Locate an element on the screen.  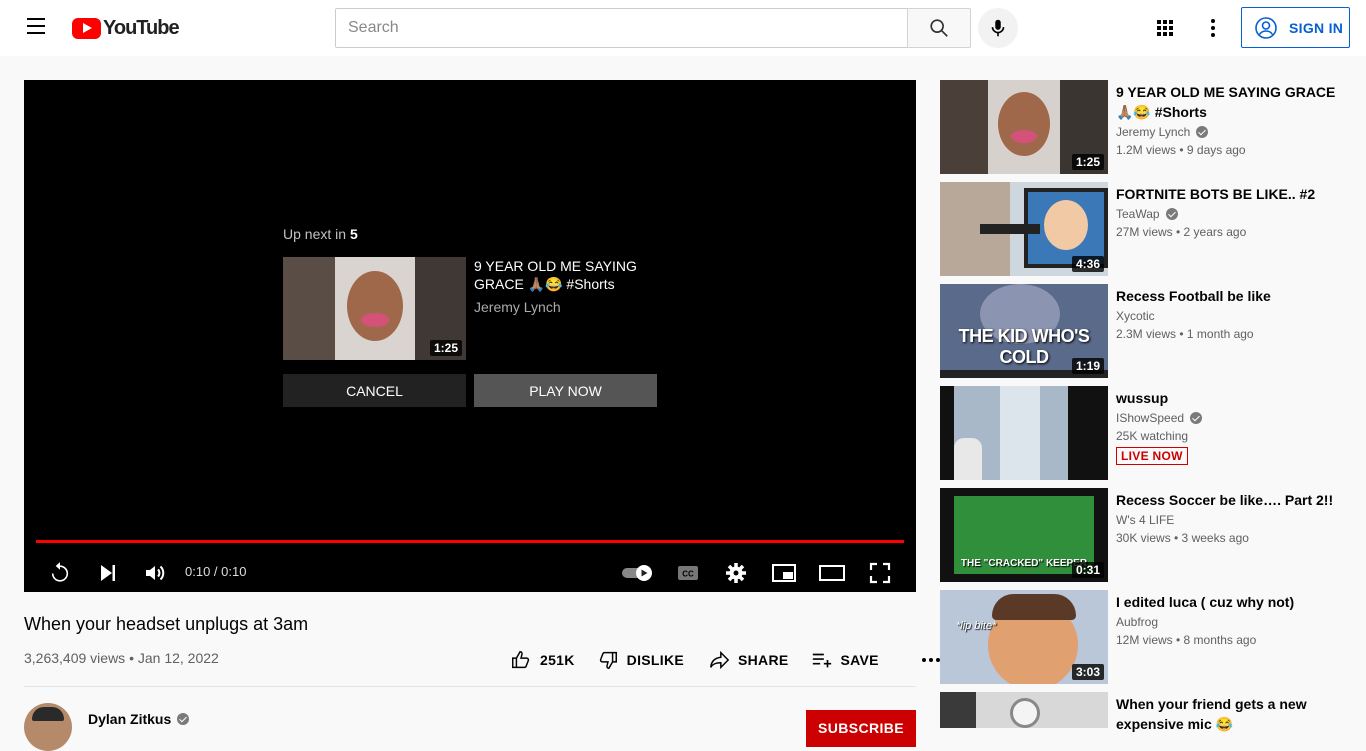
recommendation-stats: 1.2M views • 9 days ago is located at coordinates (1181, 150).